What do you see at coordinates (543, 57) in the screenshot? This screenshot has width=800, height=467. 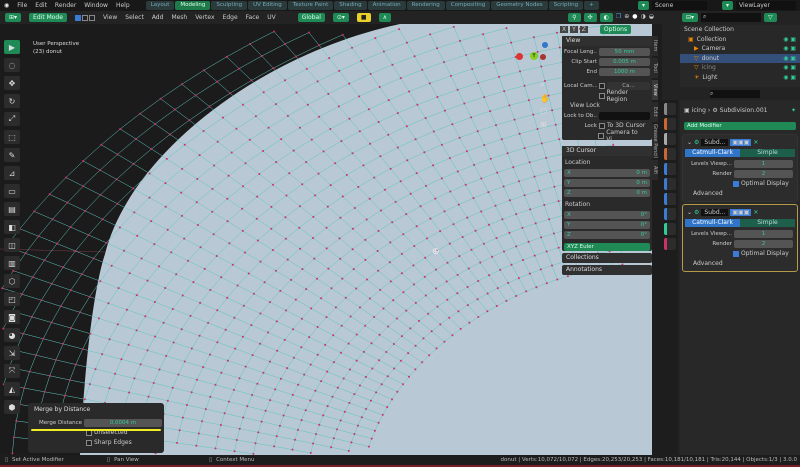 I see `neg-x-axis-icon` at bounding box center [543, 57].